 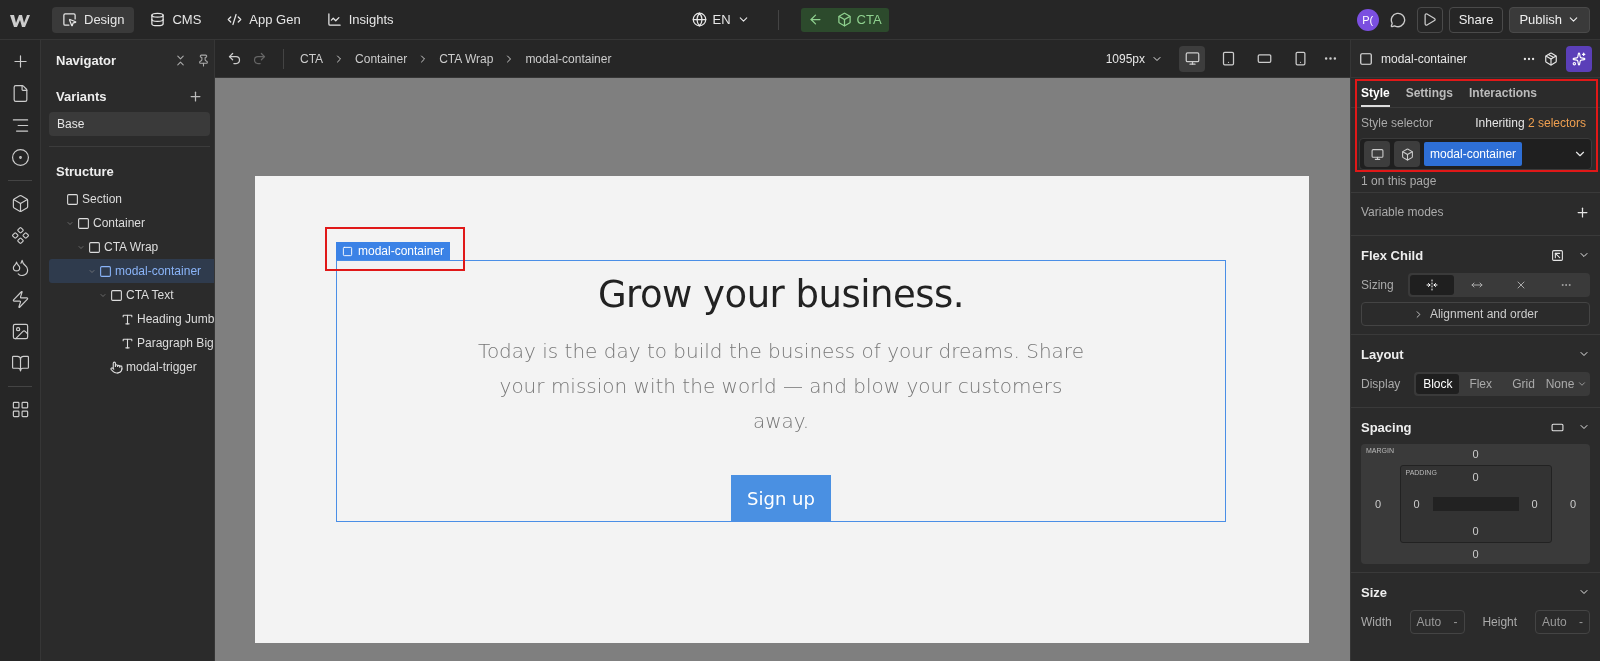 What do you see at coordinates (20, 19) in the screenshot?
I see `logo-icon` at bounding box center [20, 19].